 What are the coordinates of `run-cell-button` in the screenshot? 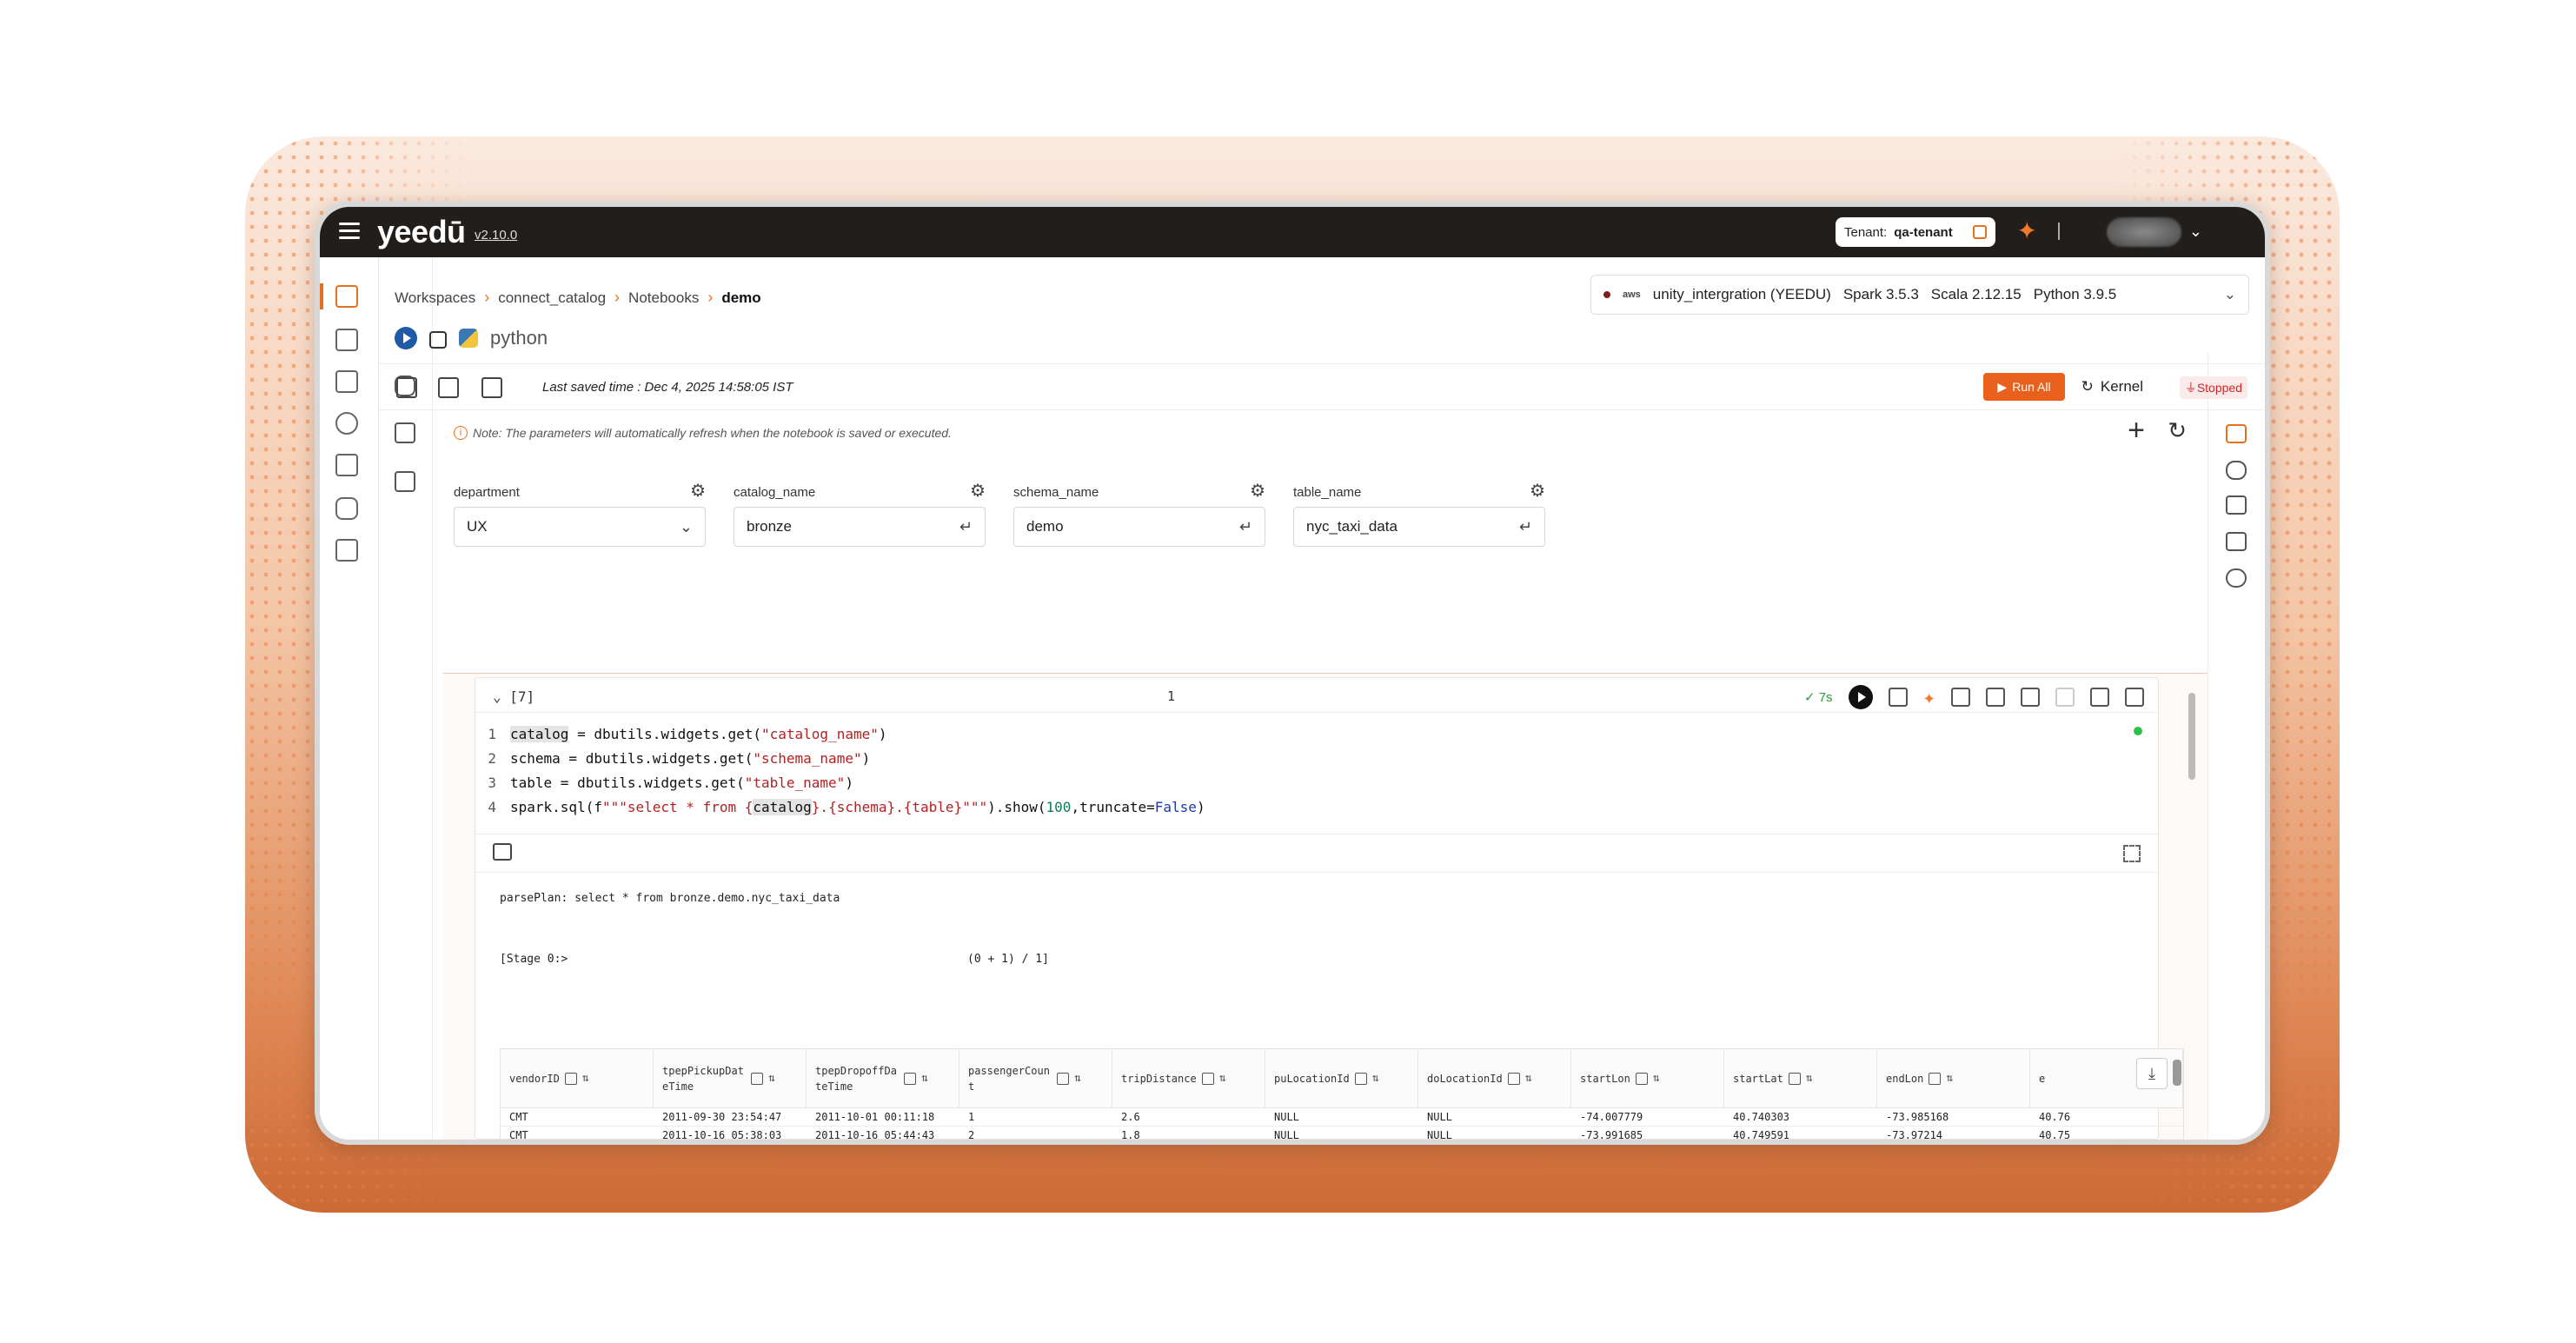 It's located at (1860, 697).